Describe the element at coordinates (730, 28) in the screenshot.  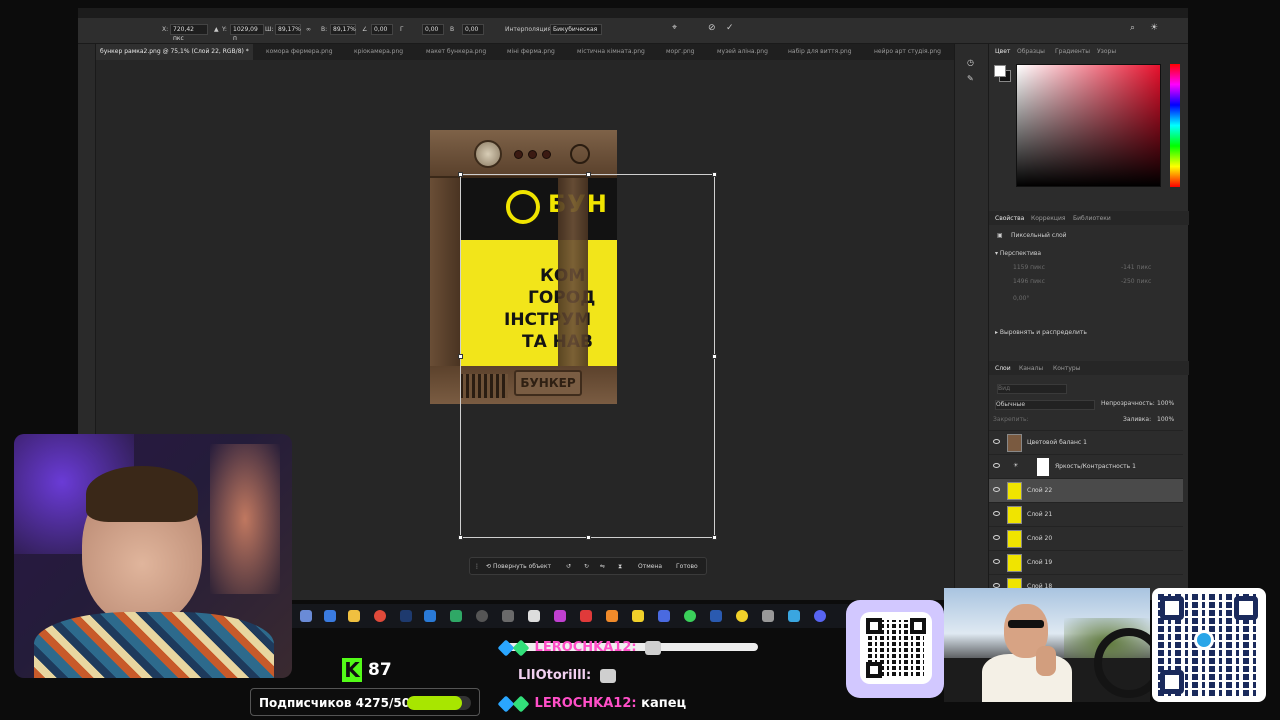
I see `commit-transform-icon: ✓` at that location.